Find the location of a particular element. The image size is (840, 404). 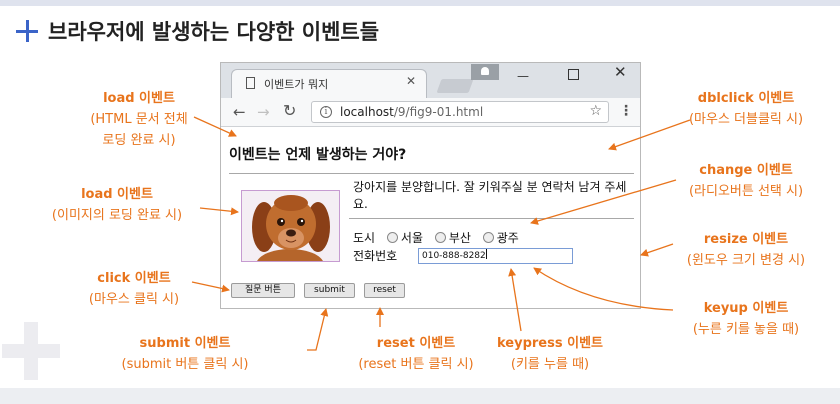

arrow-click is located at coordinates (210, 287).